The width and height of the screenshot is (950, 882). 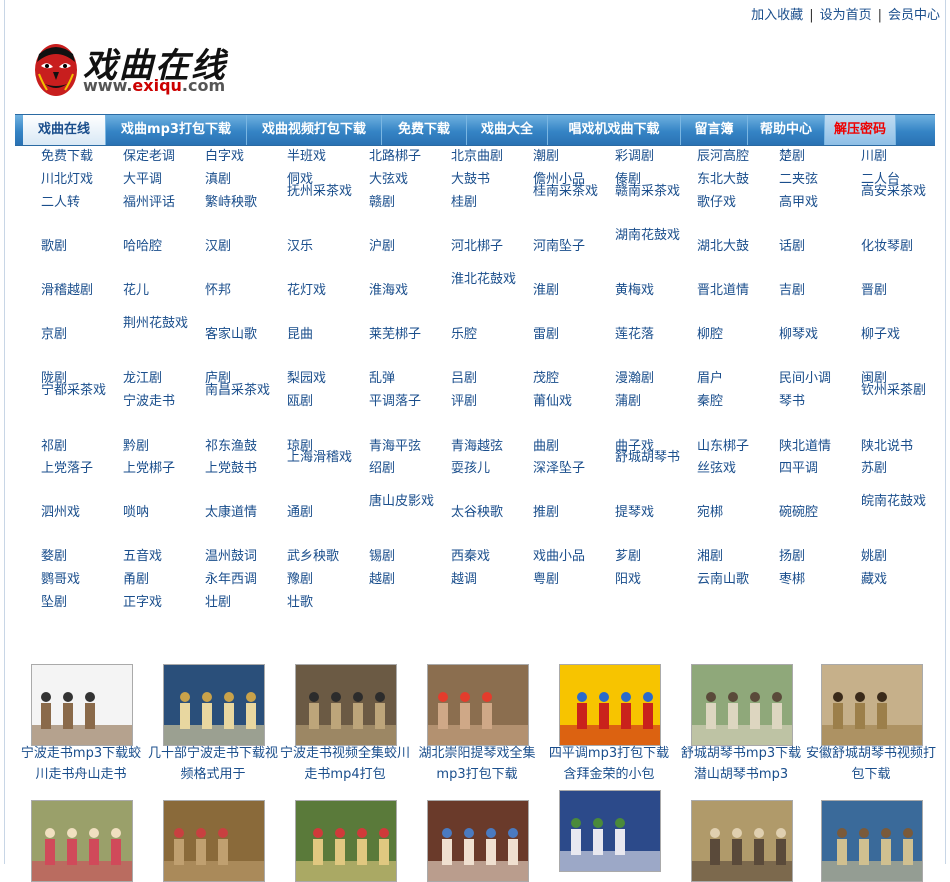 What do you see at coordinates (804, 334) in the screenshot?
I see `opera-type-link: 柳琴戏` at bounding box center [804, 334].